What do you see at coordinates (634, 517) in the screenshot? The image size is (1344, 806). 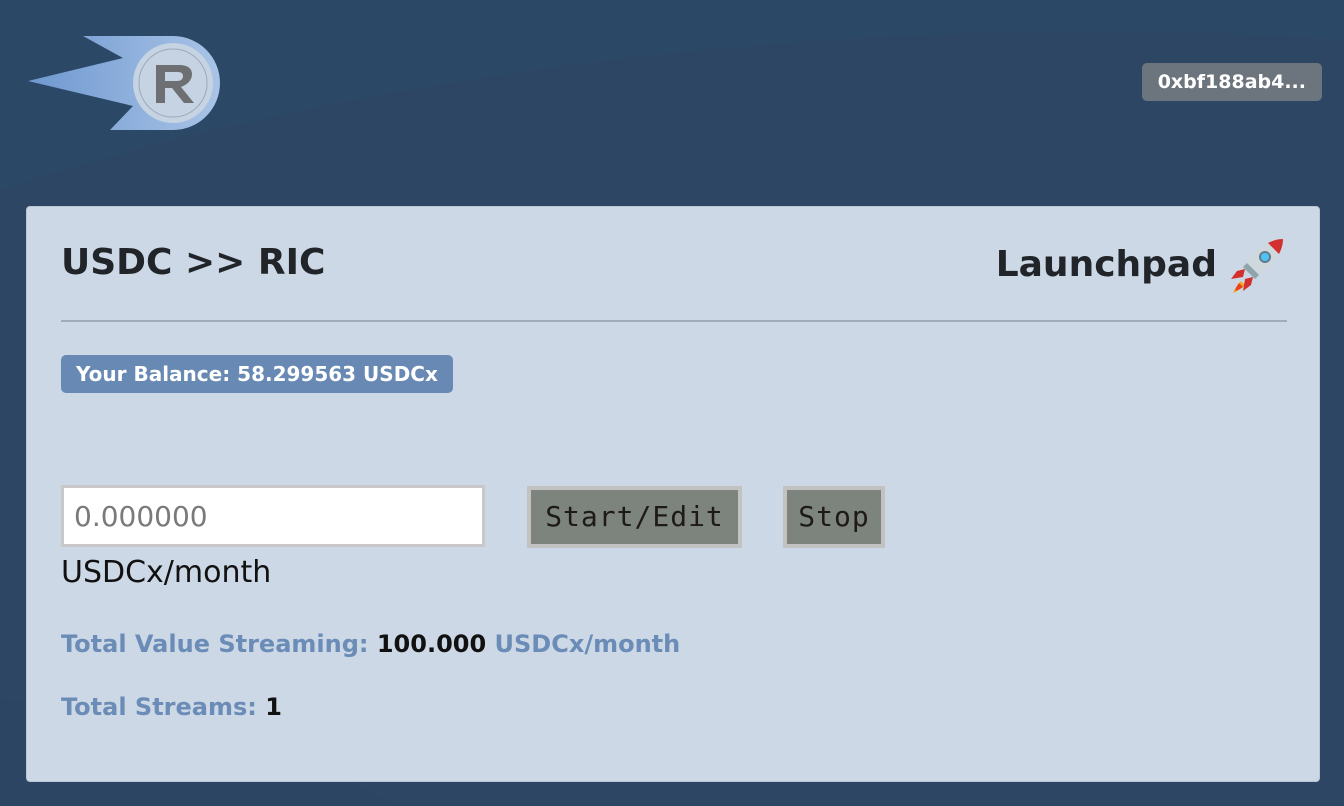 I see `start-edit-button: Start/Edit` at bounding box center [634, 517].